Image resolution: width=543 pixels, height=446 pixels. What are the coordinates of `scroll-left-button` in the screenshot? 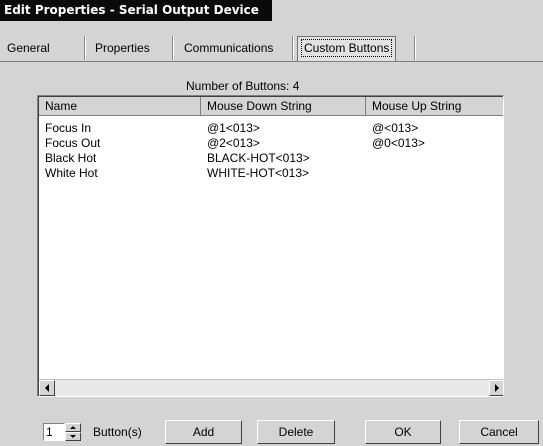 It's located at (47, 388).